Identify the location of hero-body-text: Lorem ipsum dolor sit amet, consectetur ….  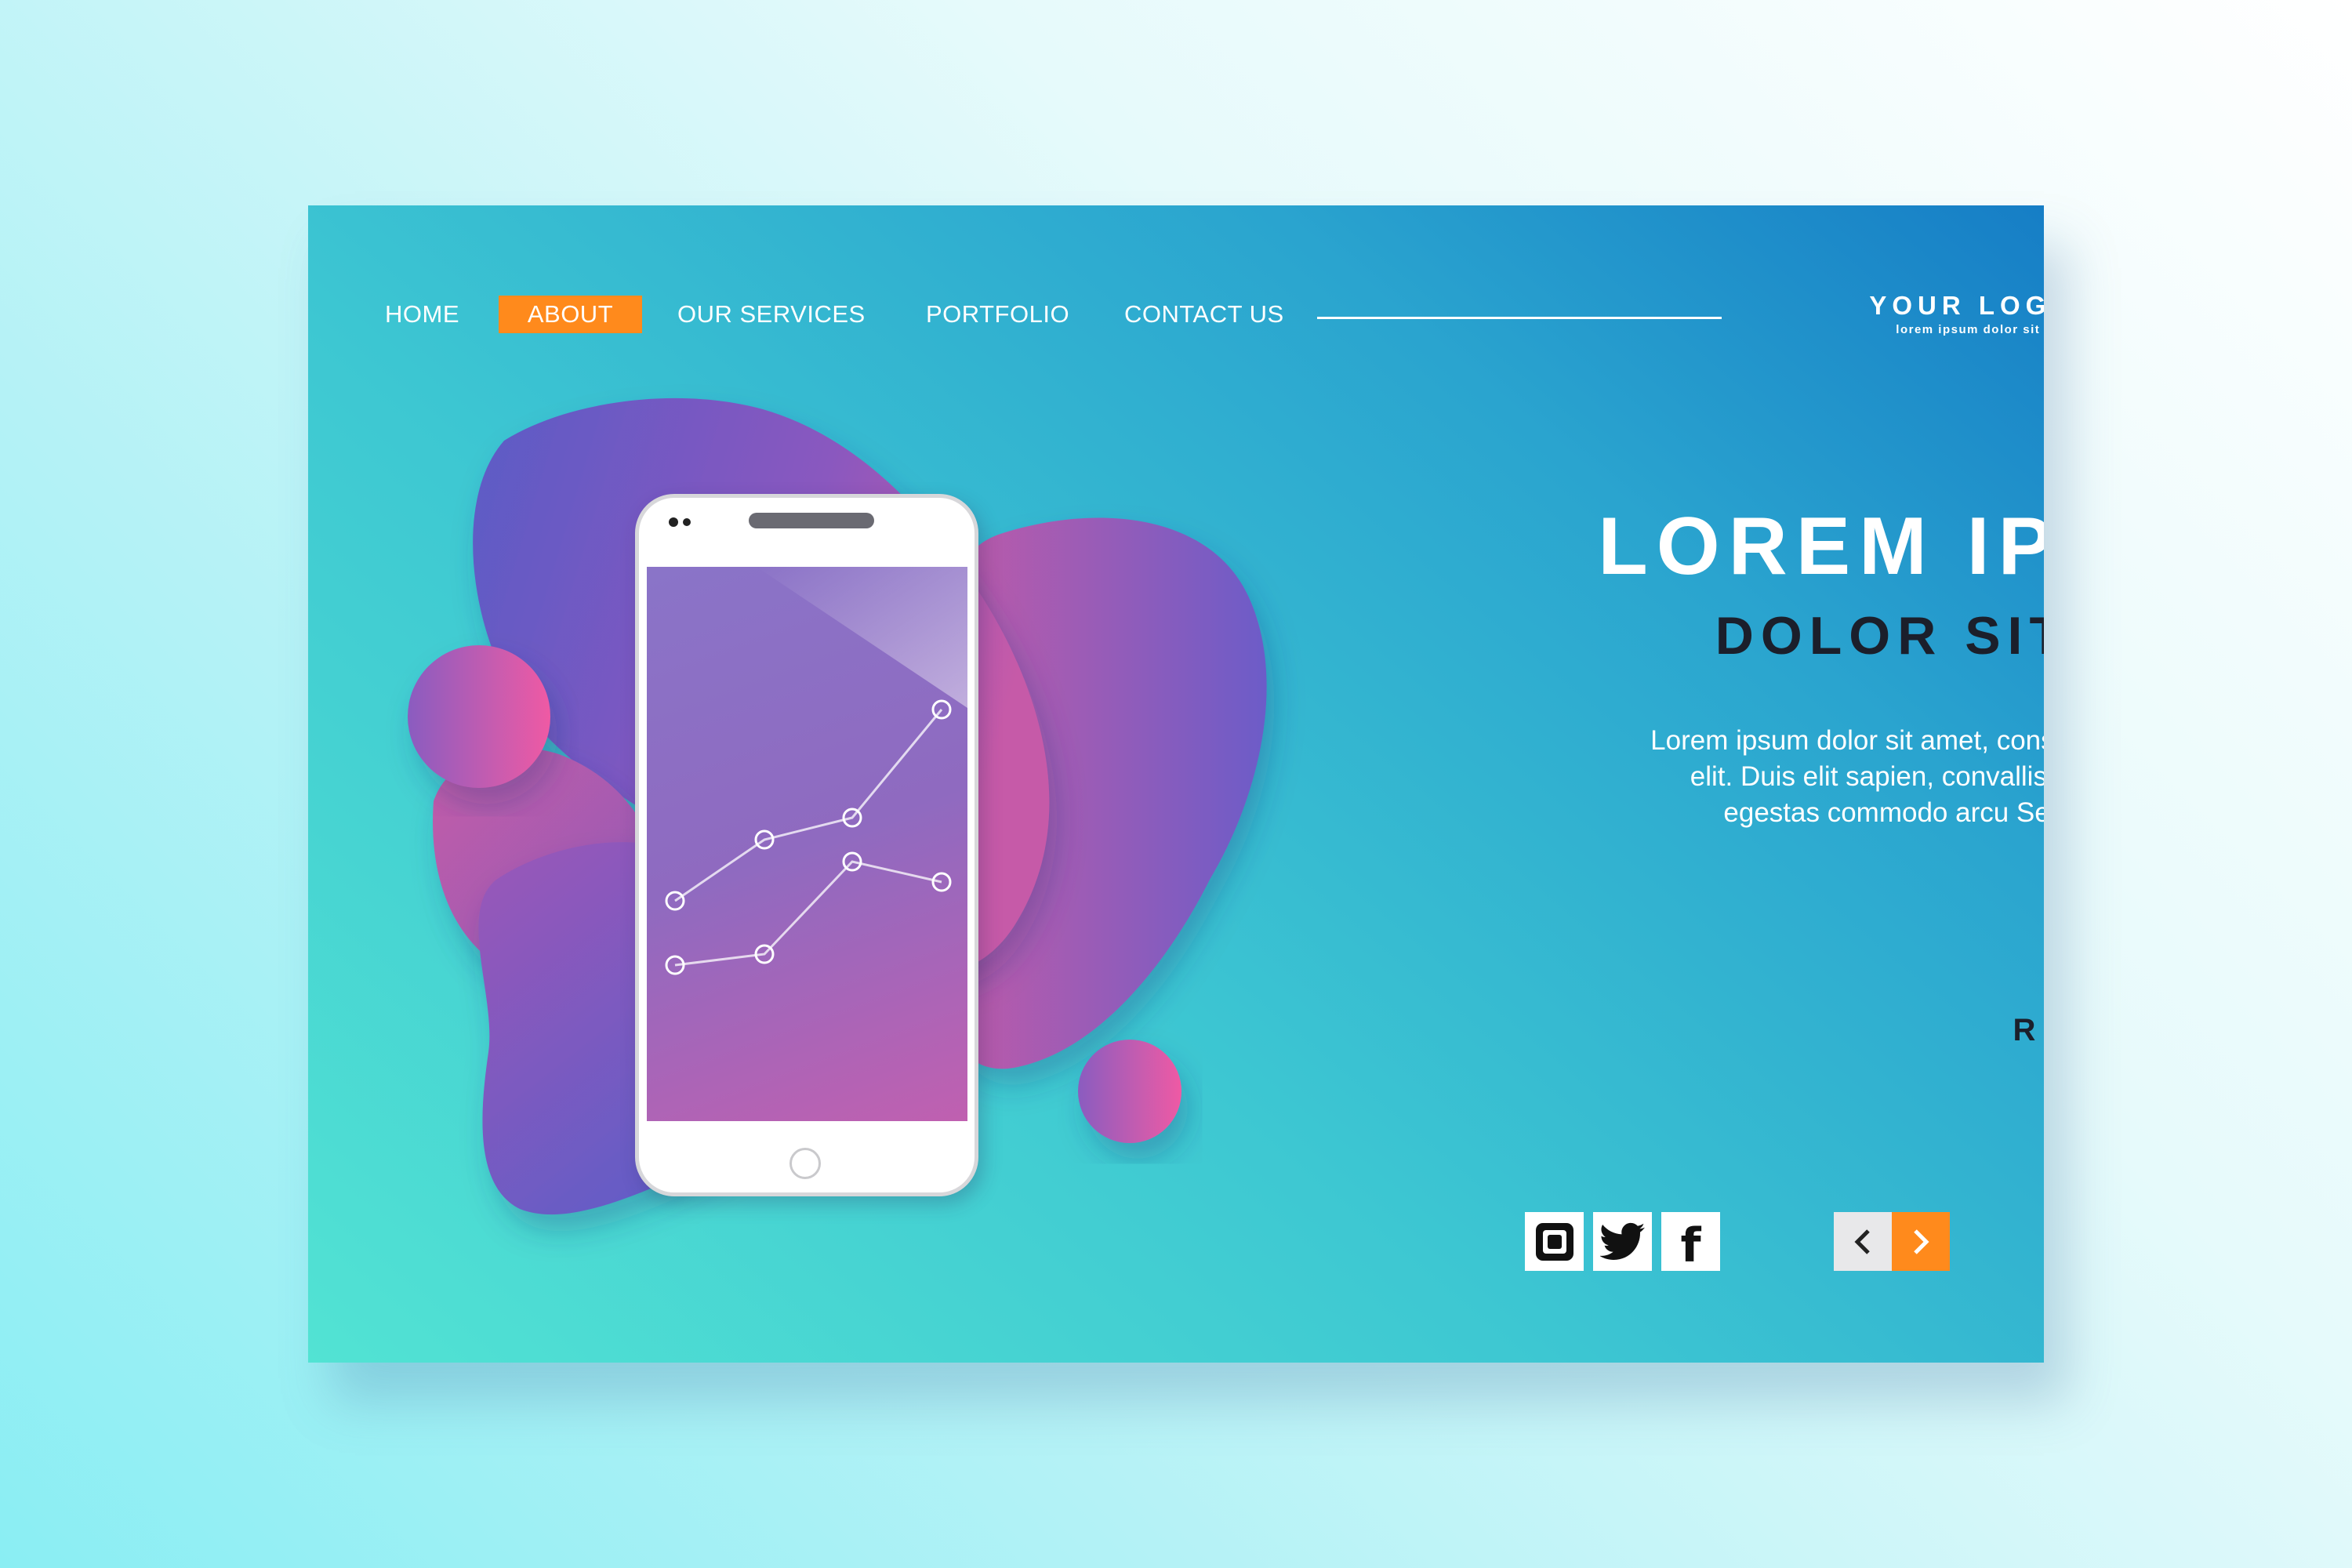
(1847, 776).